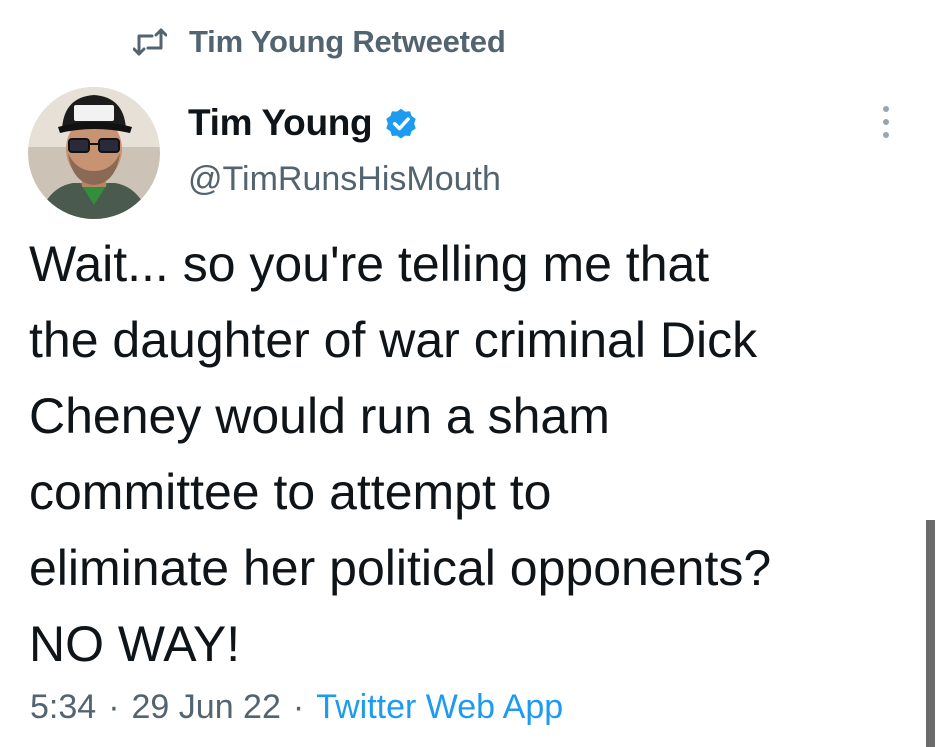 This screenshot has width=937, height=747. Describe the element at coordinates (153, 42) in the screenshot. I see `retweet-icon` at that location.